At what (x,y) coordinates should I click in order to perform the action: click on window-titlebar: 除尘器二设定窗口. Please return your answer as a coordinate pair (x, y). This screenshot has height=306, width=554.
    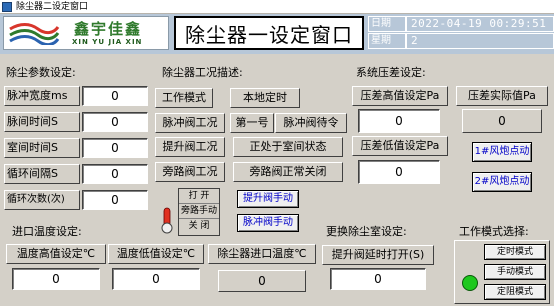
    Looking at the image, I should click on (277, 7).